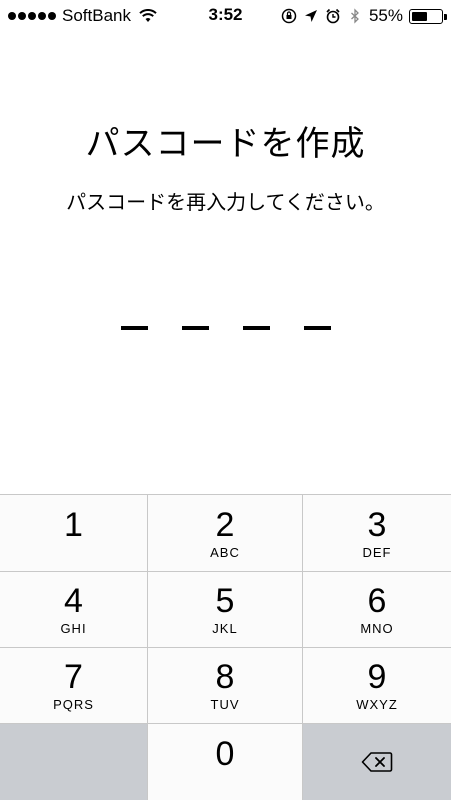  I want to click on key-letters: PQRS, so click(73, 704).